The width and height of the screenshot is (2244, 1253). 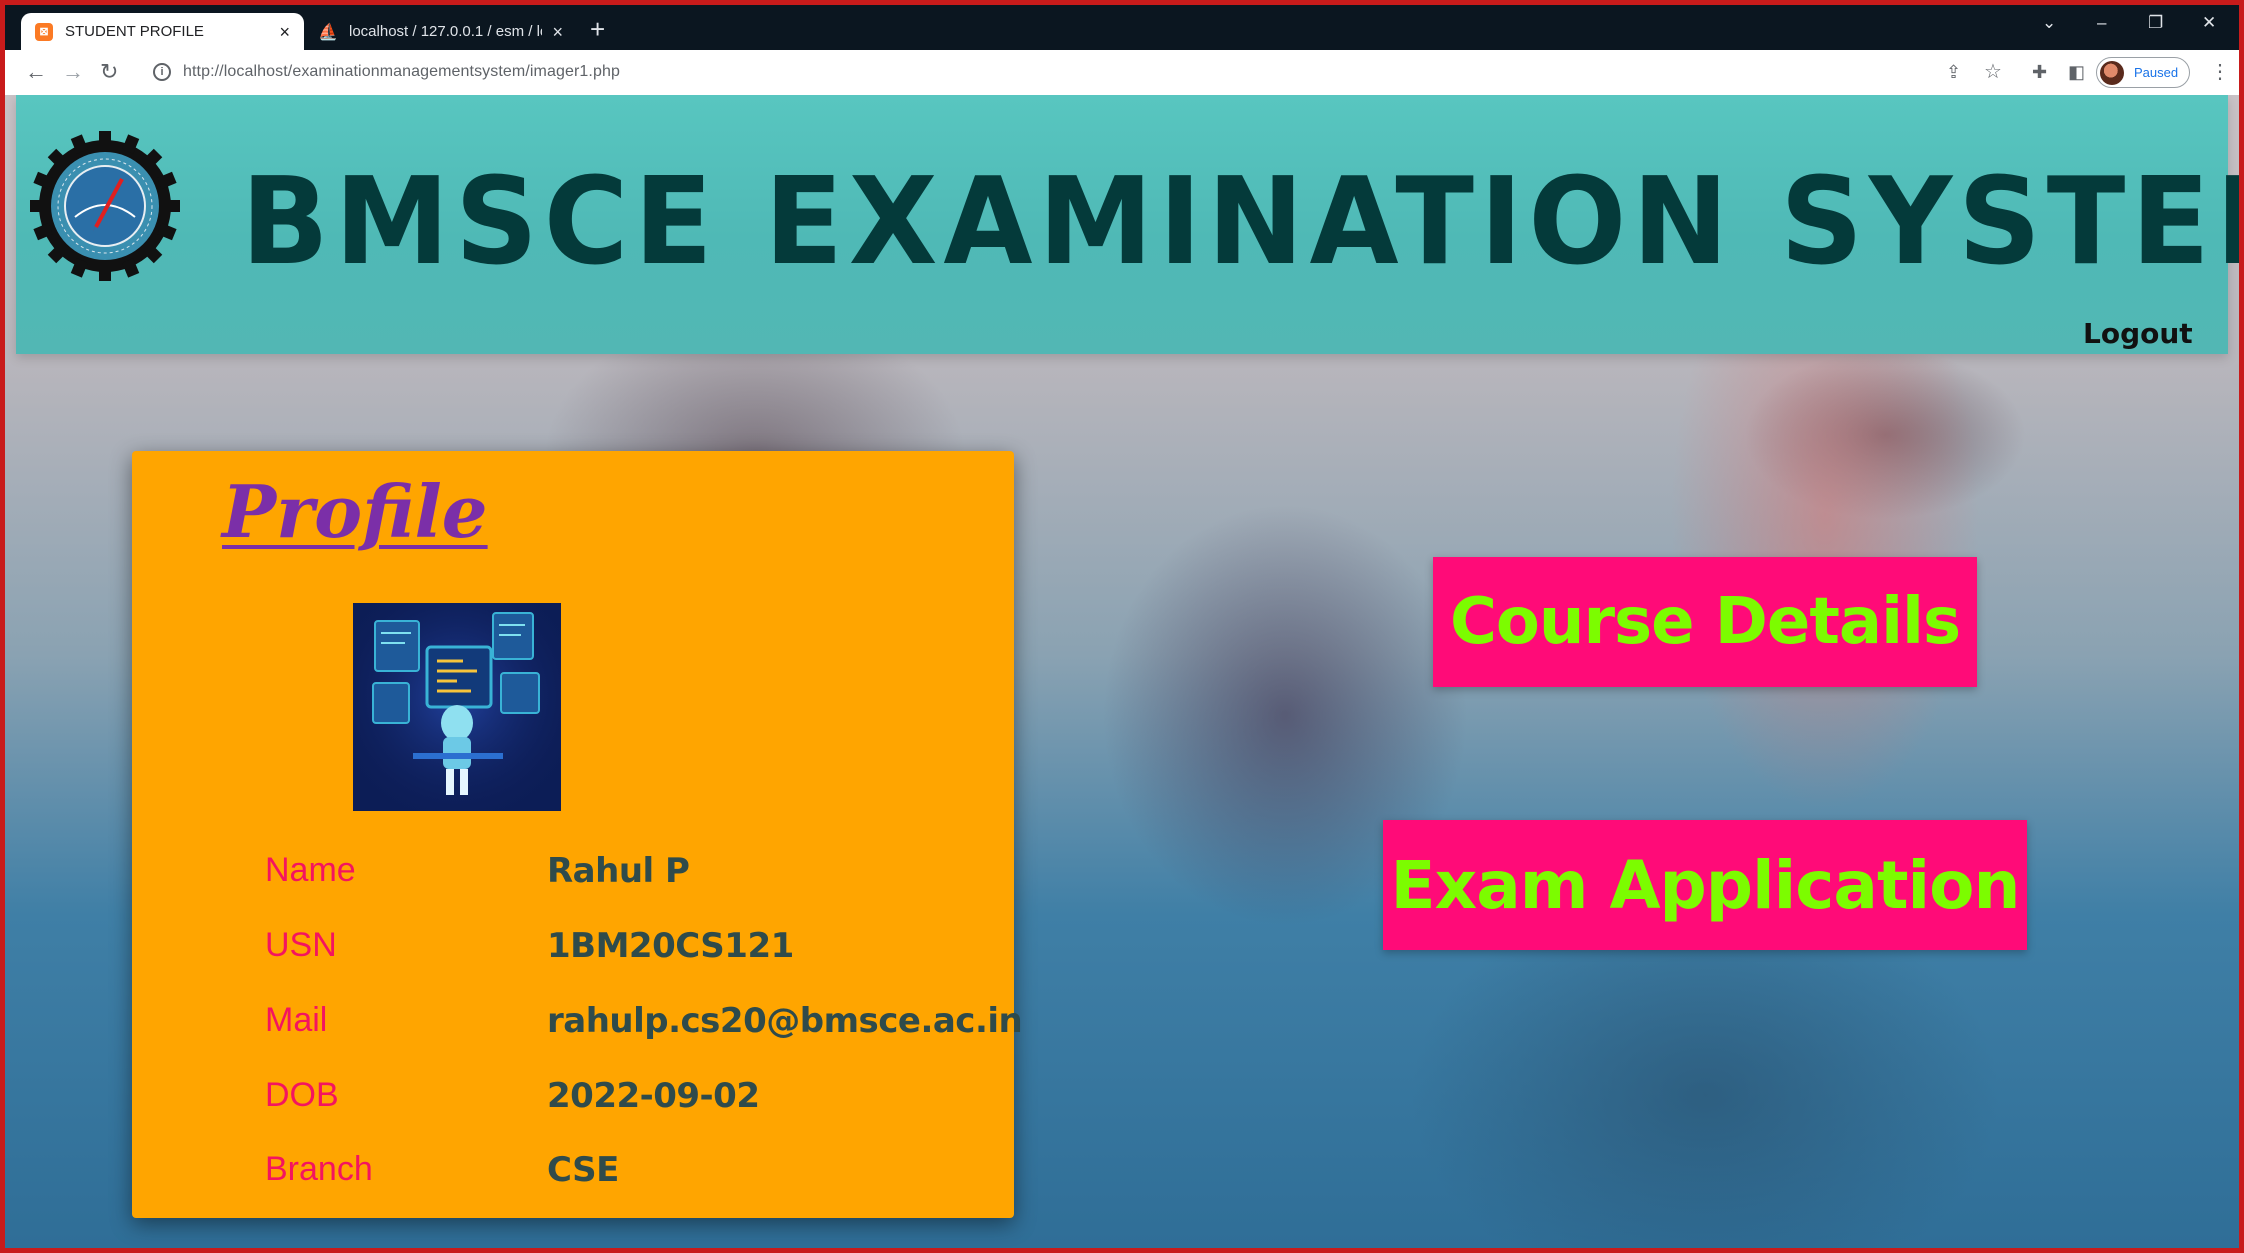 I want to click on tab-student-profile: ⊠ STUDENT PROFILE ×, so click(x=162, y=31).